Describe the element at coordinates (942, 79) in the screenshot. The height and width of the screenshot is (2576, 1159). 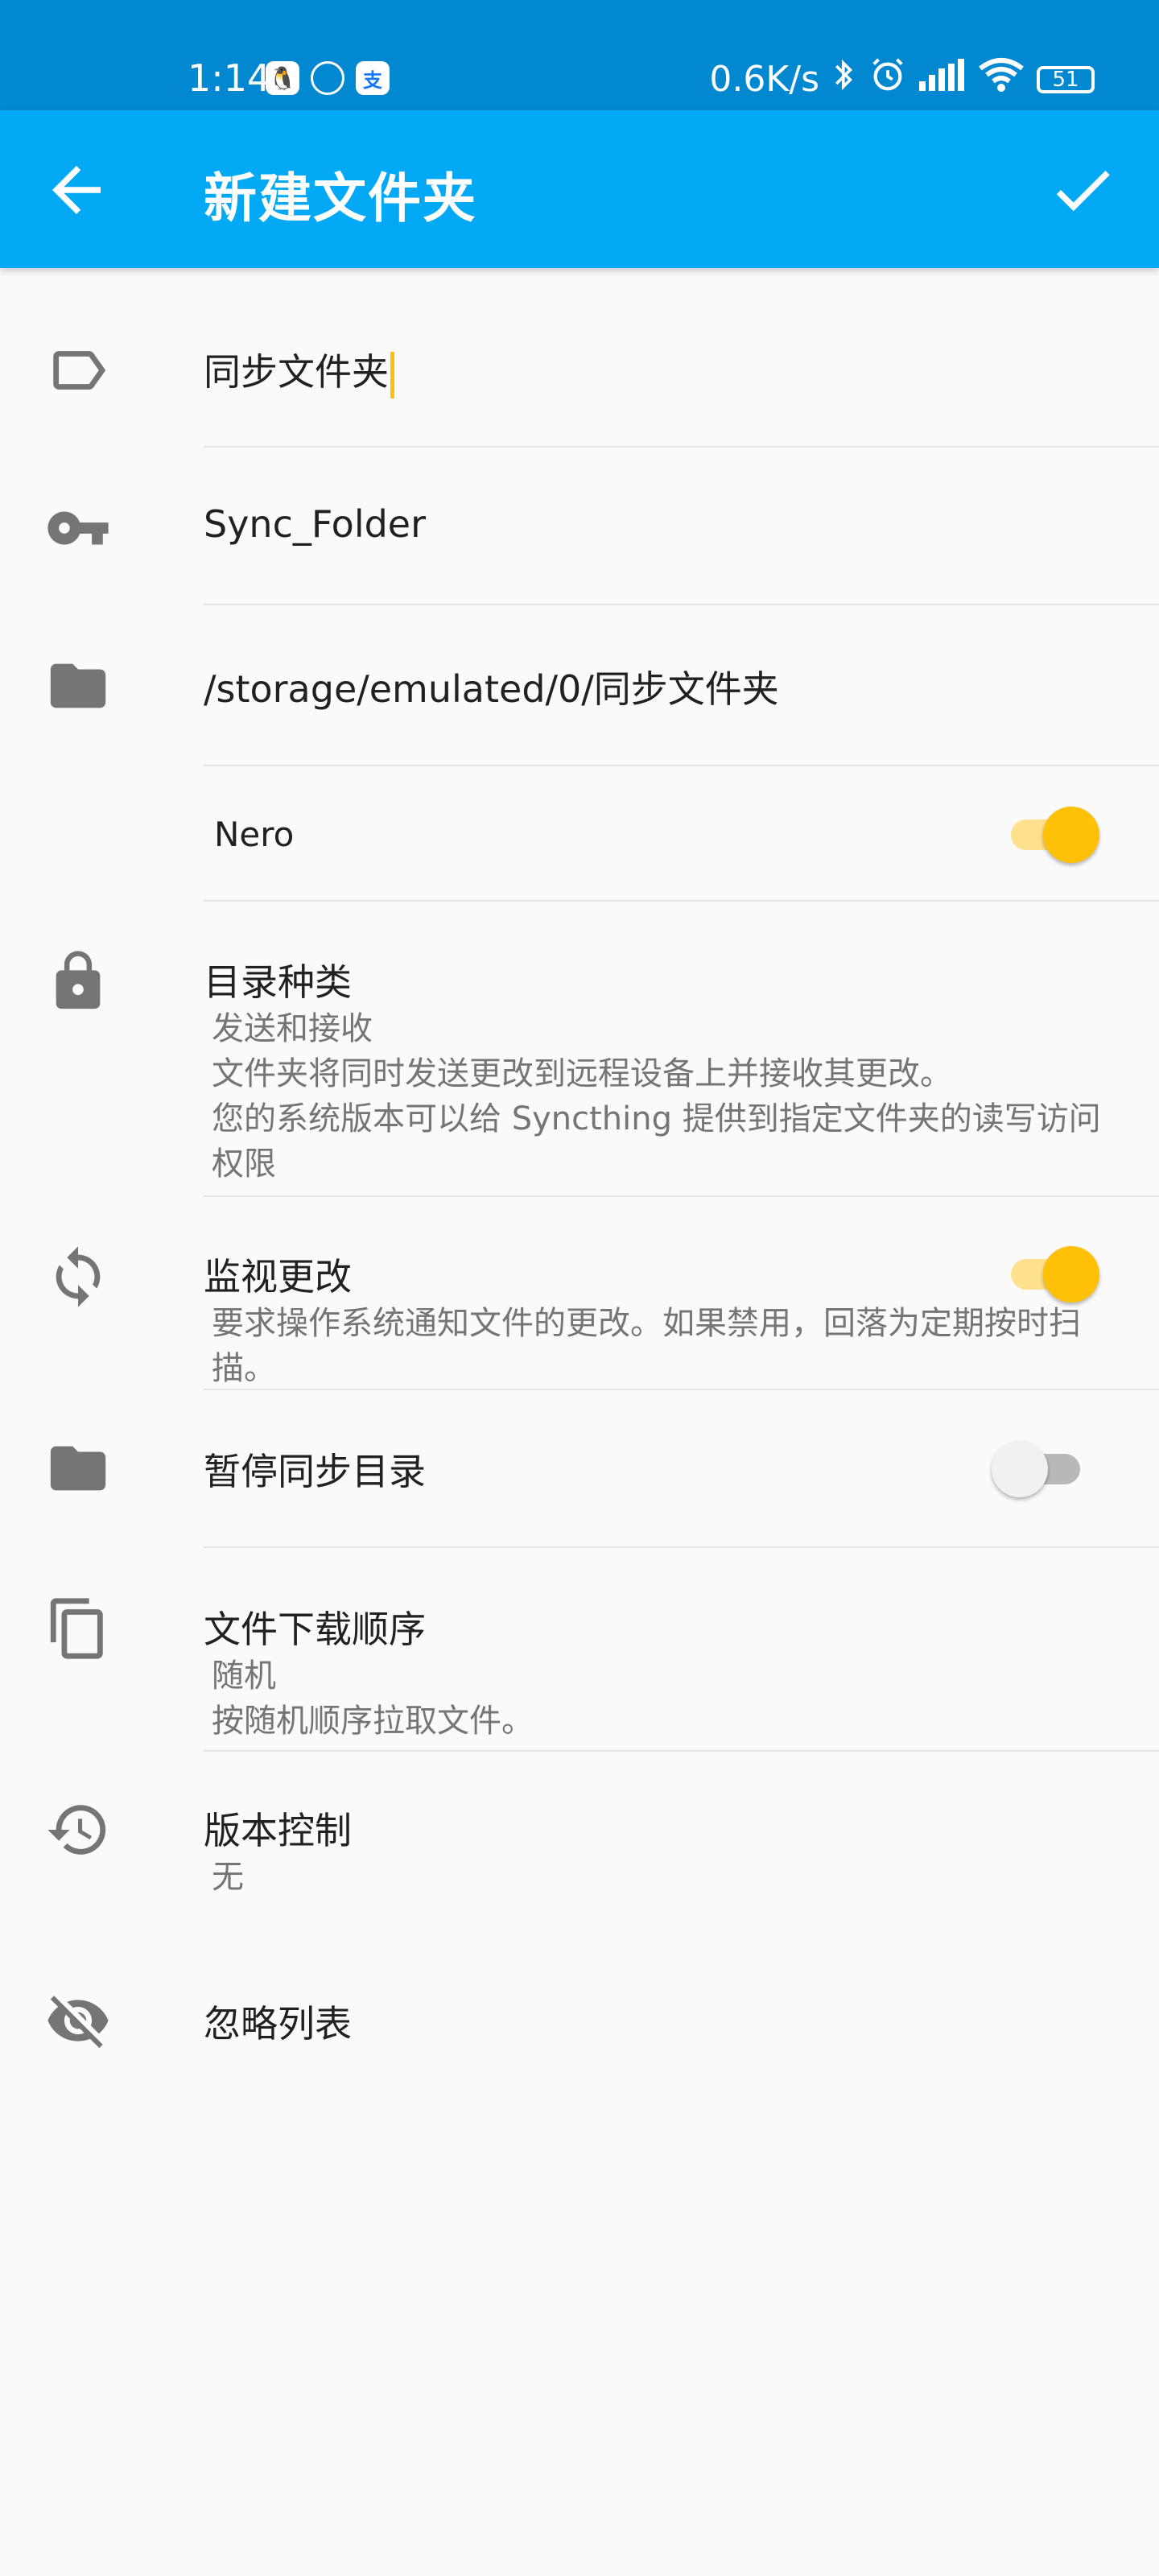
I see `signal-icon` at that location.